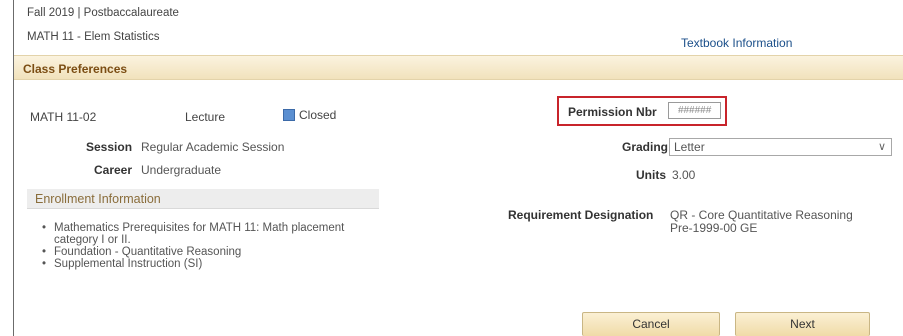 The width and height of the screenshot is (903, 336). I want to click on class-status: Closed, so click(309, 115).